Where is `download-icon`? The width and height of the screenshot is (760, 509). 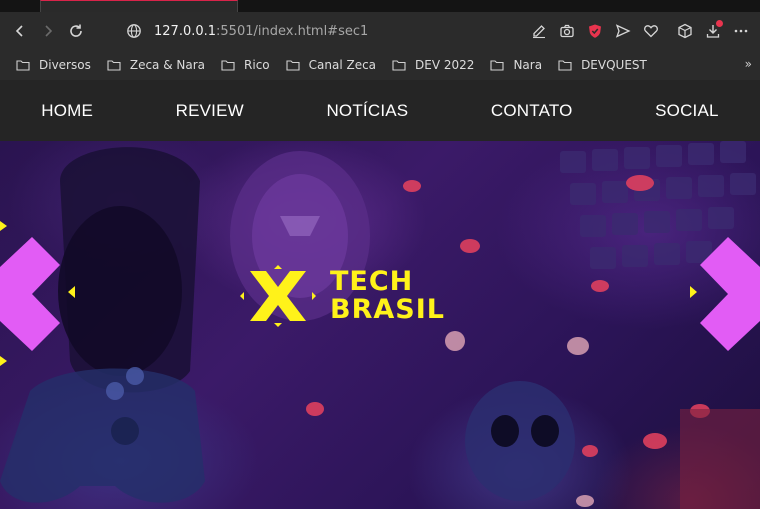 download-icon is located at coordinates (713, 31).